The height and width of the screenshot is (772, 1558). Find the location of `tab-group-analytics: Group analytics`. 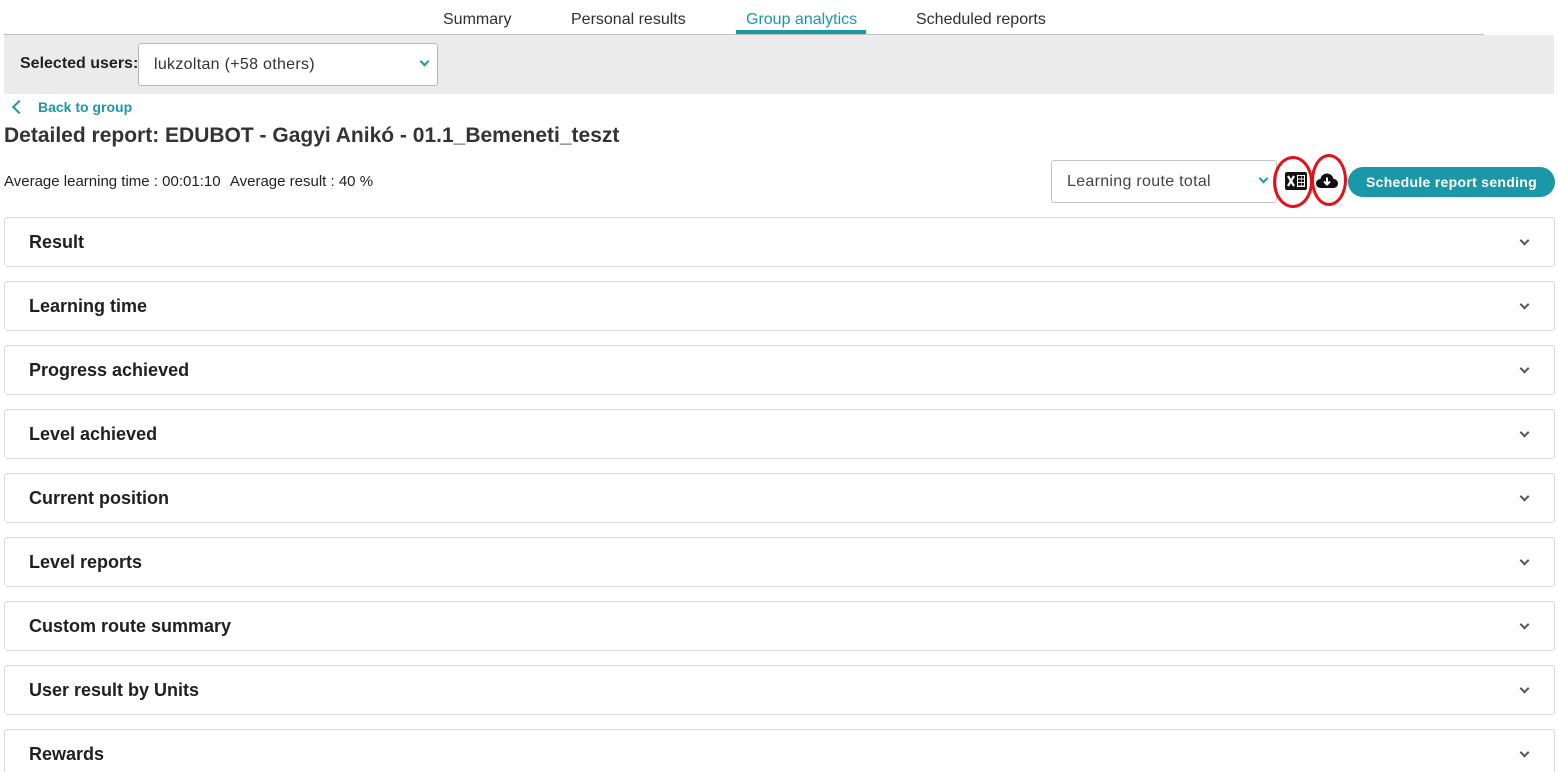

tab-group-analytics: Group analytics is located at coordinates (801, 20).